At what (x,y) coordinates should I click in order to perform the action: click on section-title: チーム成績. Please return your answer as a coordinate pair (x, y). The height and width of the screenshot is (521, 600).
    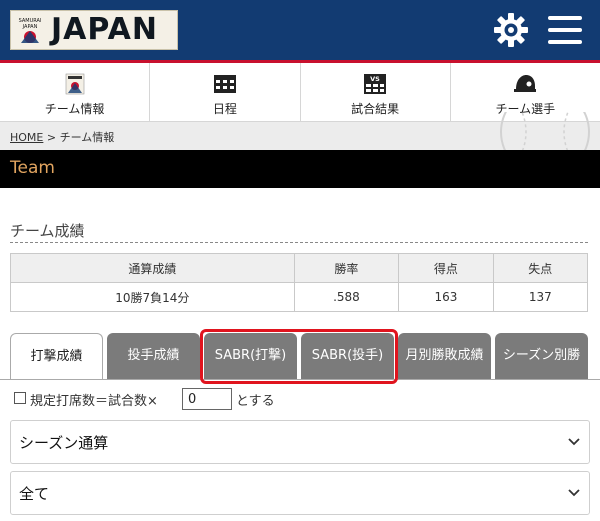
    Looking at the image, I should click on (47, 231).